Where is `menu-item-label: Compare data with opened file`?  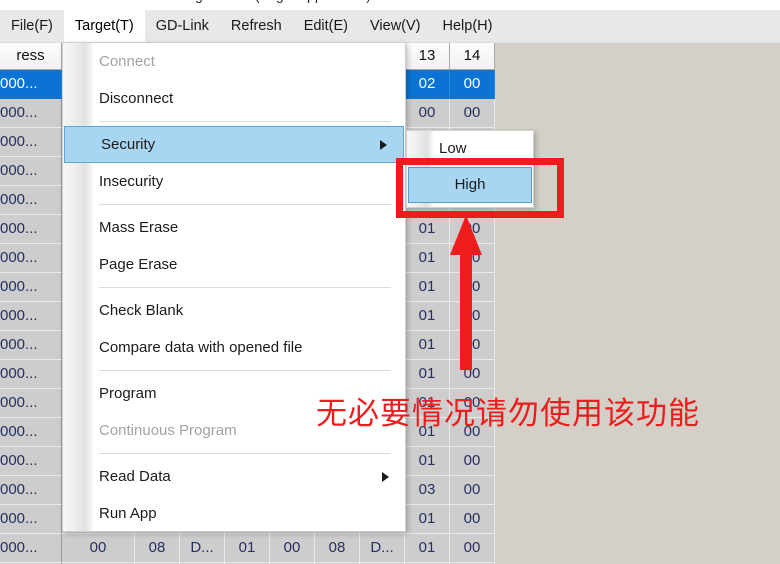 menu-item-label: Compare data with opened file is located at coordinates (201, 347).